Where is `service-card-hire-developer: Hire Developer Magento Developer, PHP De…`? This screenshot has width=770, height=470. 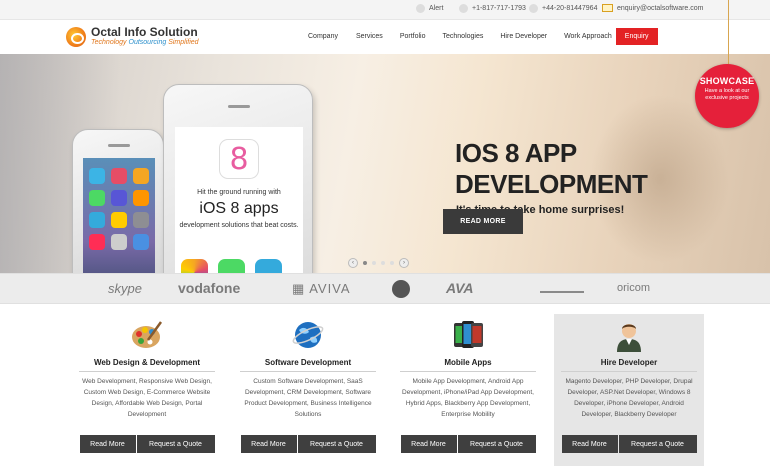
service-card-hire-developer: Hire Developer Magento Developer, PHP De… is located at coordinates (629, 390).